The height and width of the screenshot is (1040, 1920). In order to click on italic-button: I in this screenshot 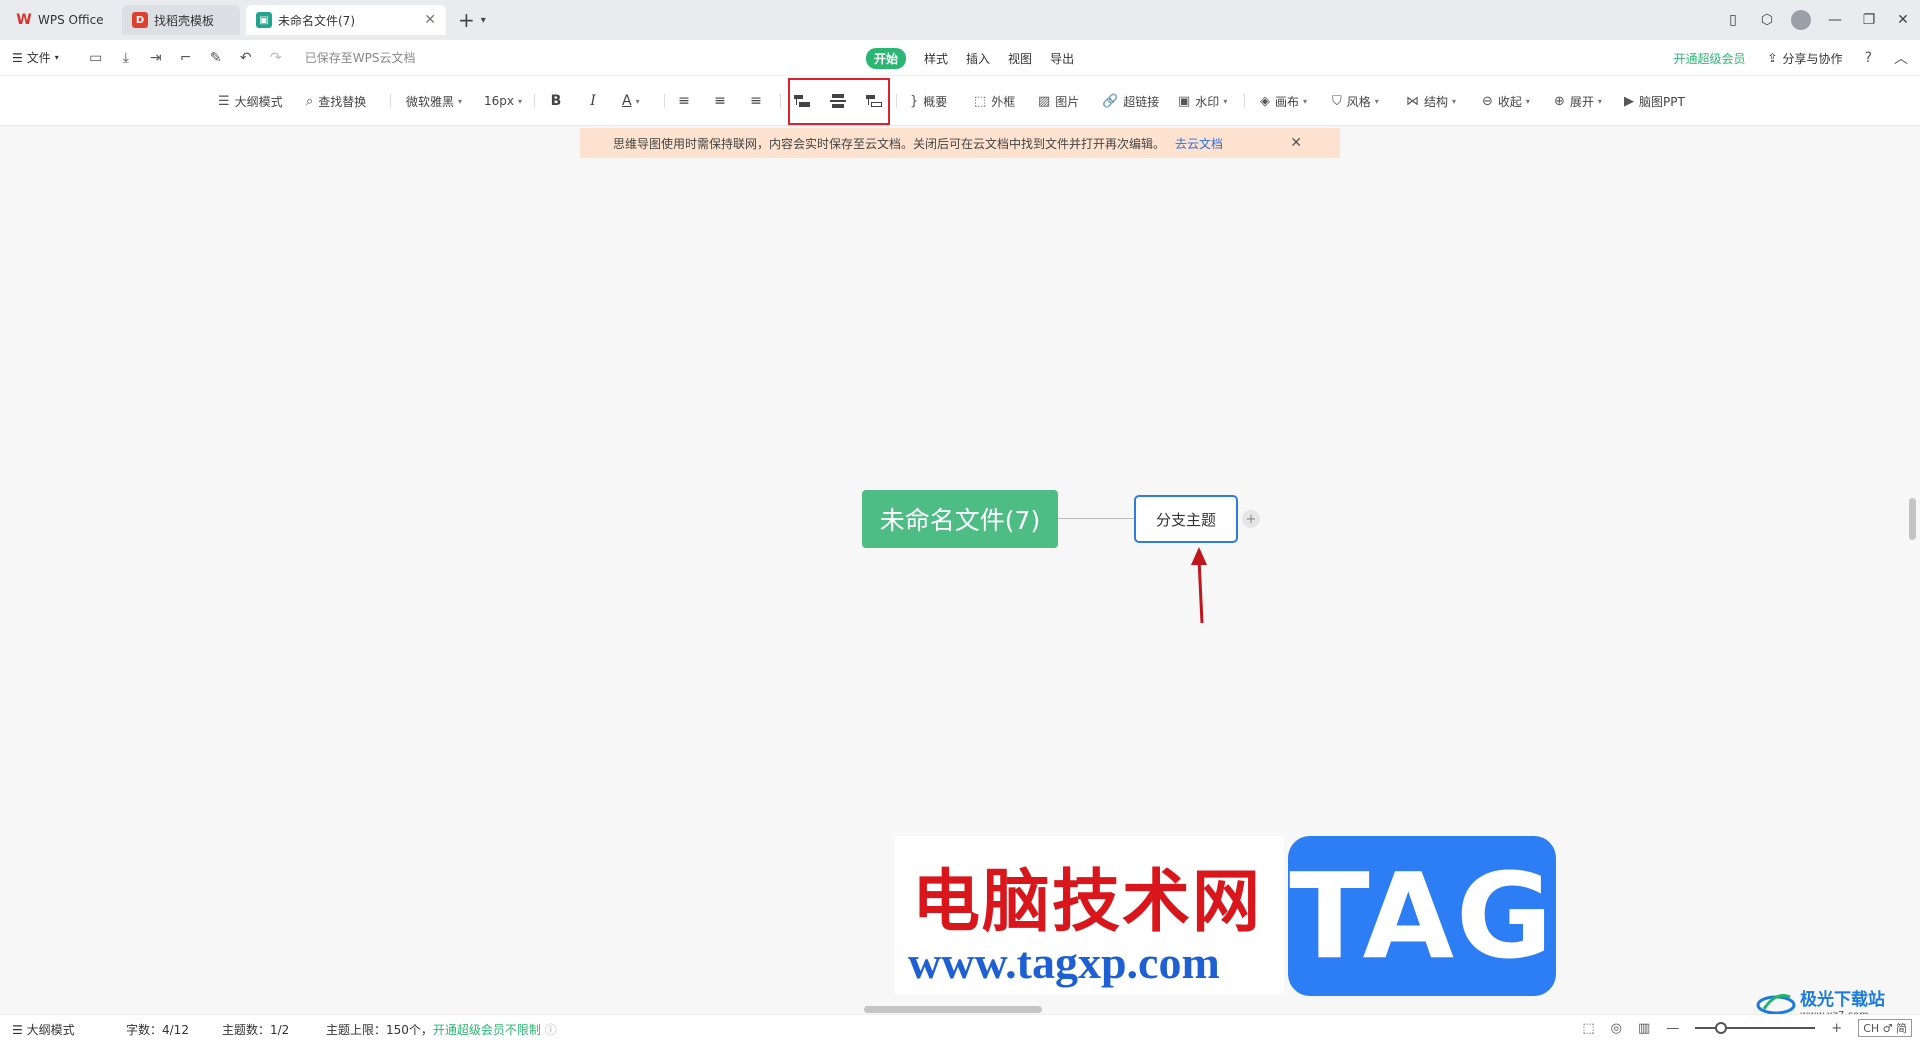, I will do `click(593, 101)`.